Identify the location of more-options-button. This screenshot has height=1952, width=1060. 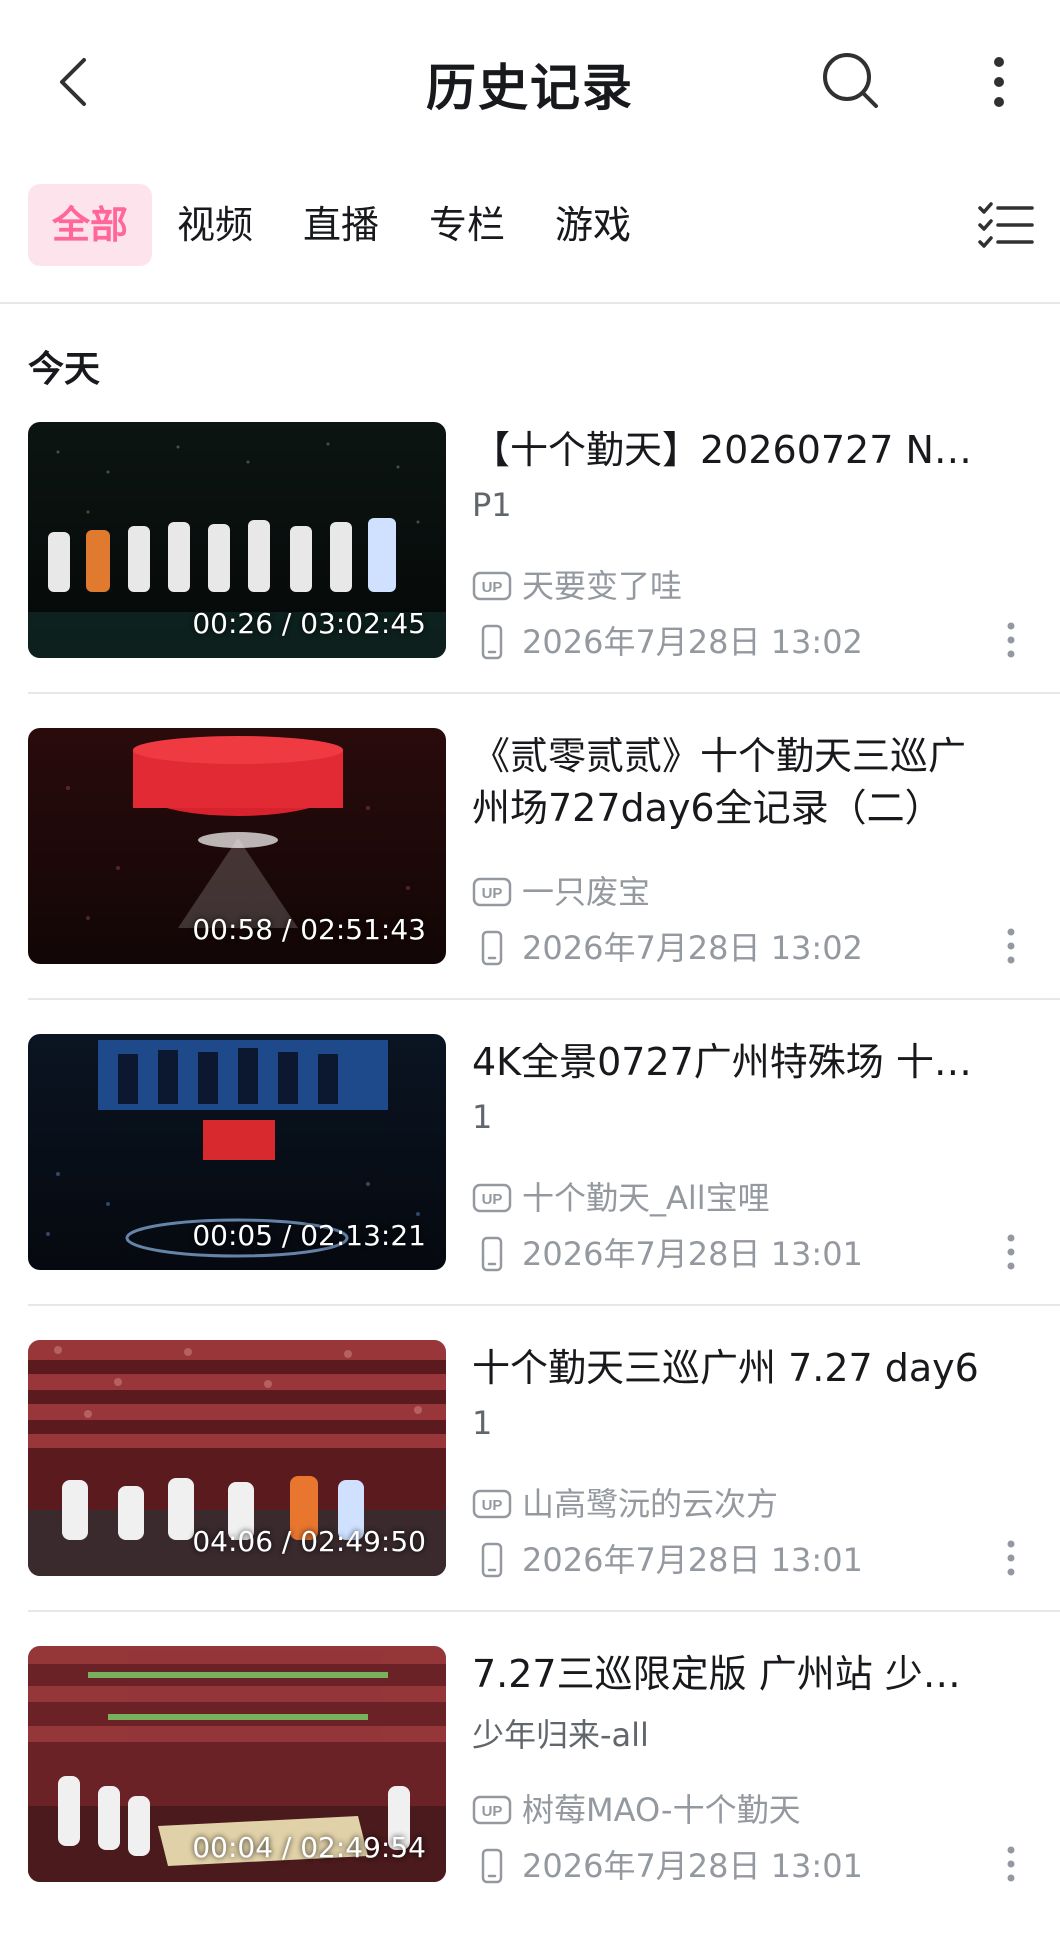
(999, 82).